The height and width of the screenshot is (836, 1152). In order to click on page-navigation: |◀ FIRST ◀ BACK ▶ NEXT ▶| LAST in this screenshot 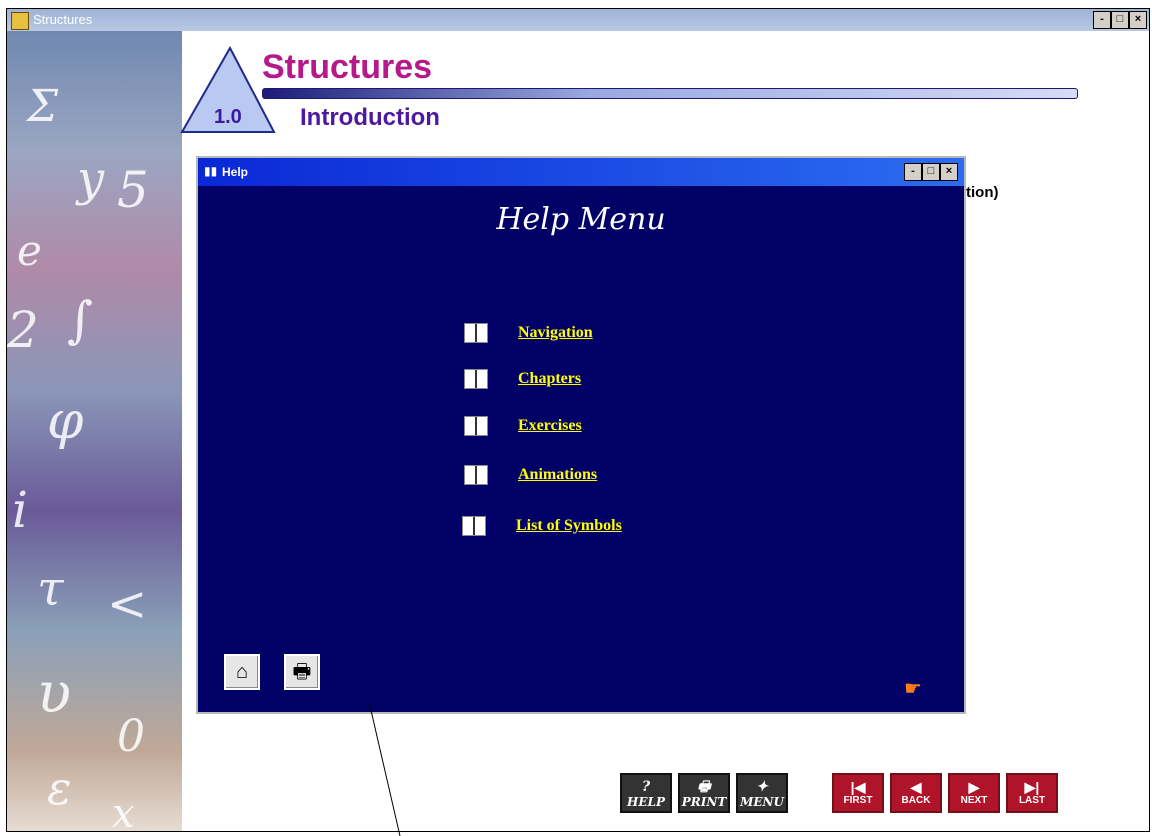, I will do `click(945, 793)`.